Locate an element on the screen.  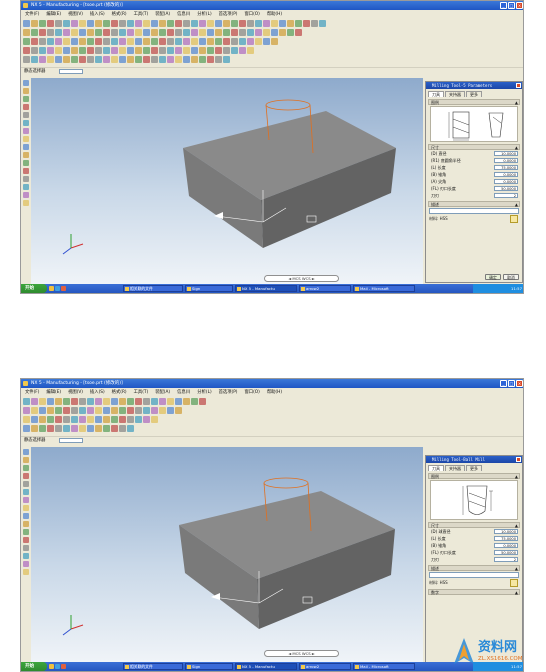
param-input: 2 is located at coordinates (506, 559).